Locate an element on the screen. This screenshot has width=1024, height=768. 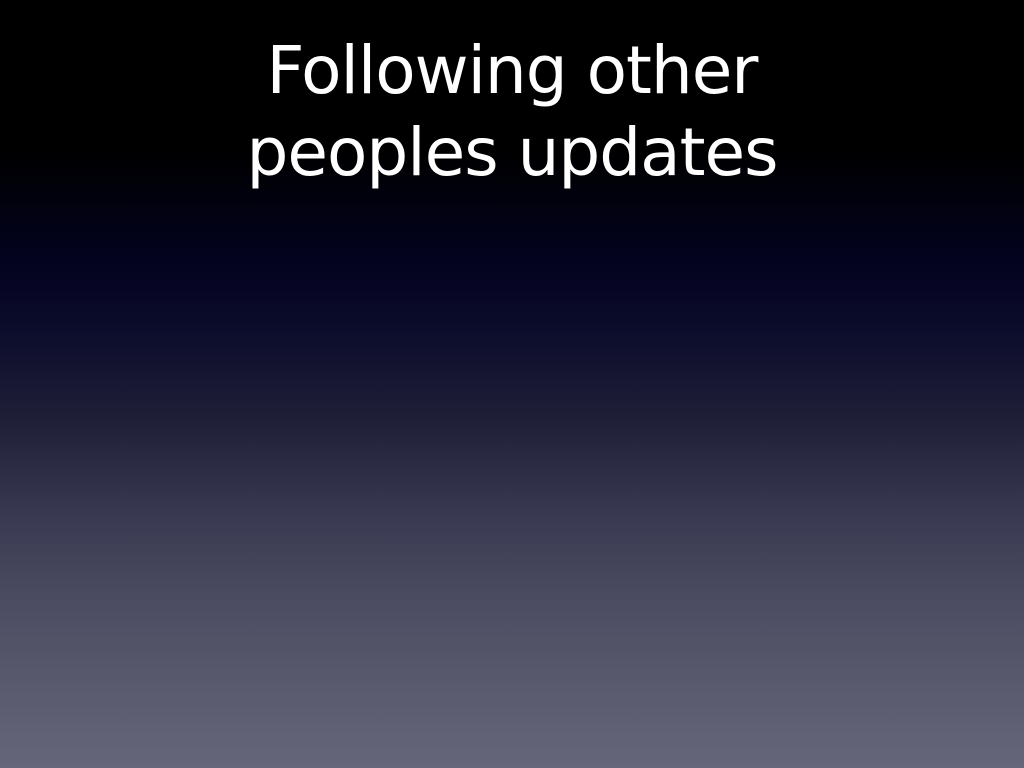
slide-title-line-2: peoples updates is located at coordinates (512, 152).